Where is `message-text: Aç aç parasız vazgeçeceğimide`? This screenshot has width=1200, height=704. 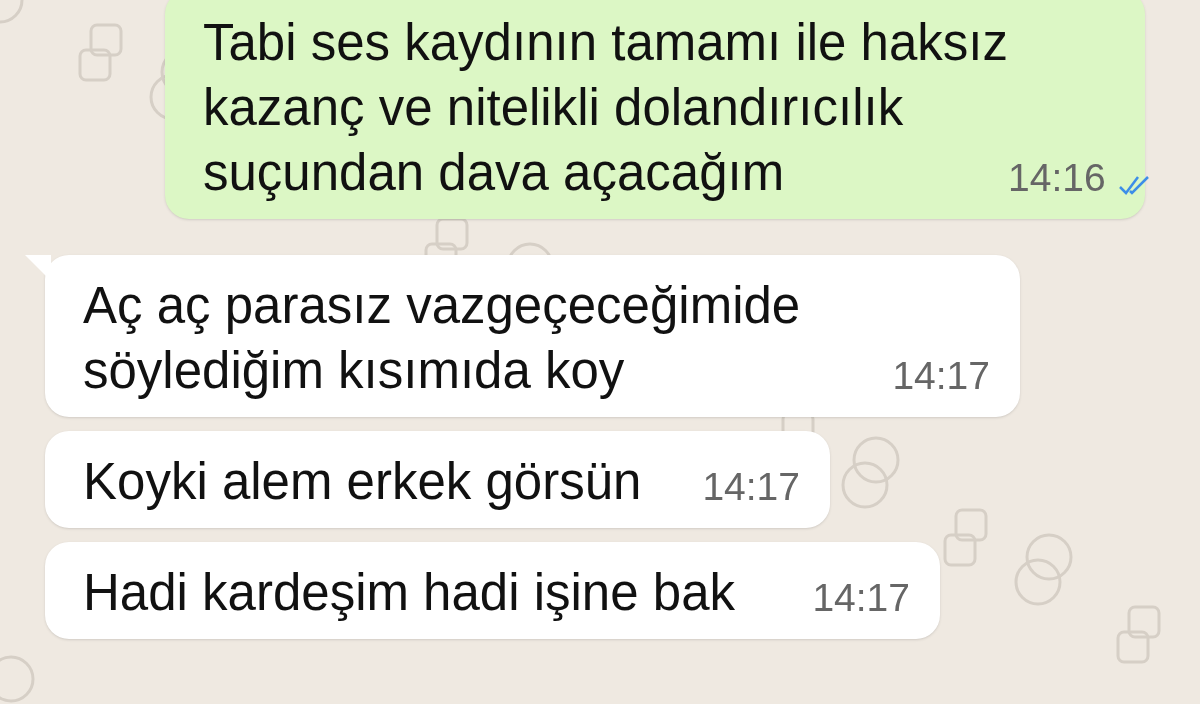
message-text: Aç aç parasız vazgeçeceğimide is located at coordinates (442, 306).